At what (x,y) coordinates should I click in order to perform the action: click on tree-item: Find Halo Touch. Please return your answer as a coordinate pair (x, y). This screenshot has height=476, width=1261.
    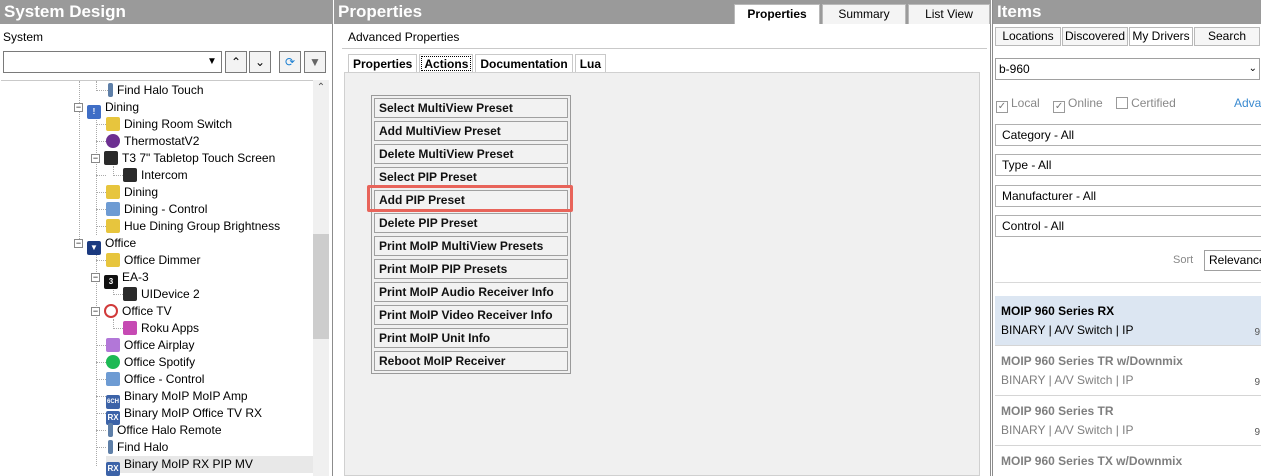
    Looking at the image, I should click on (156, 90).